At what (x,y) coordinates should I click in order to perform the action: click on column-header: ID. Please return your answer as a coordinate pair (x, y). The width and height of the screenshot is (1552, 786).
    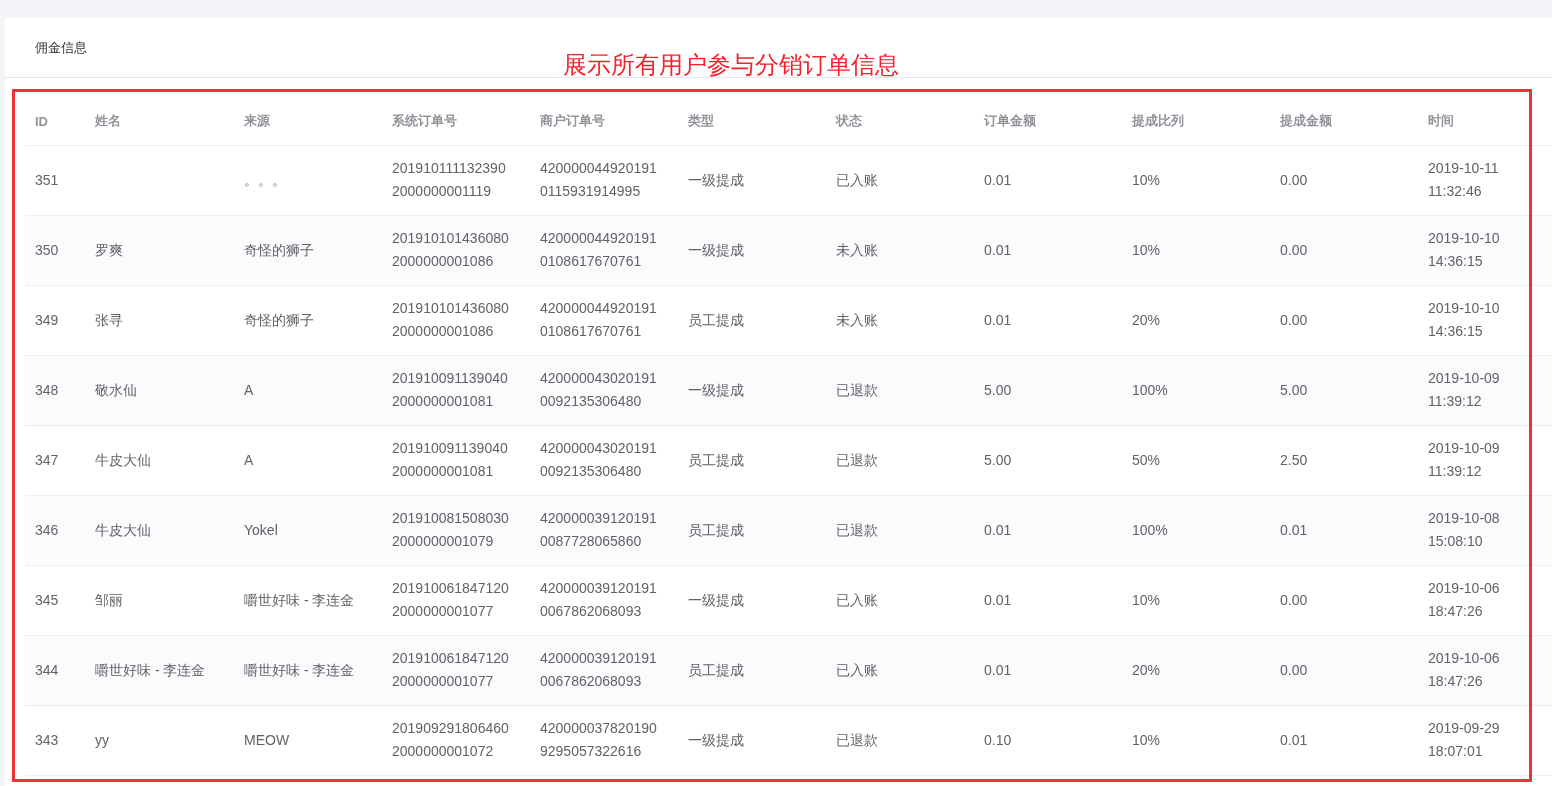
    Looking at the image, I should click on (41, 121).